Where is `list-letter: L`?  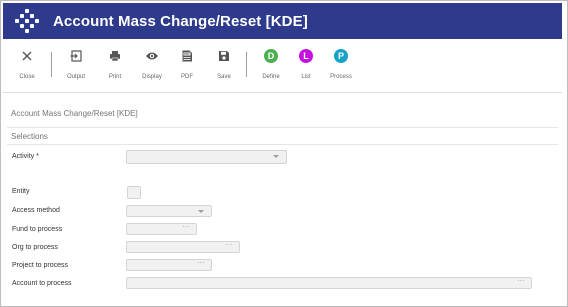 list-letter: L is located at coordinates (306, 56).